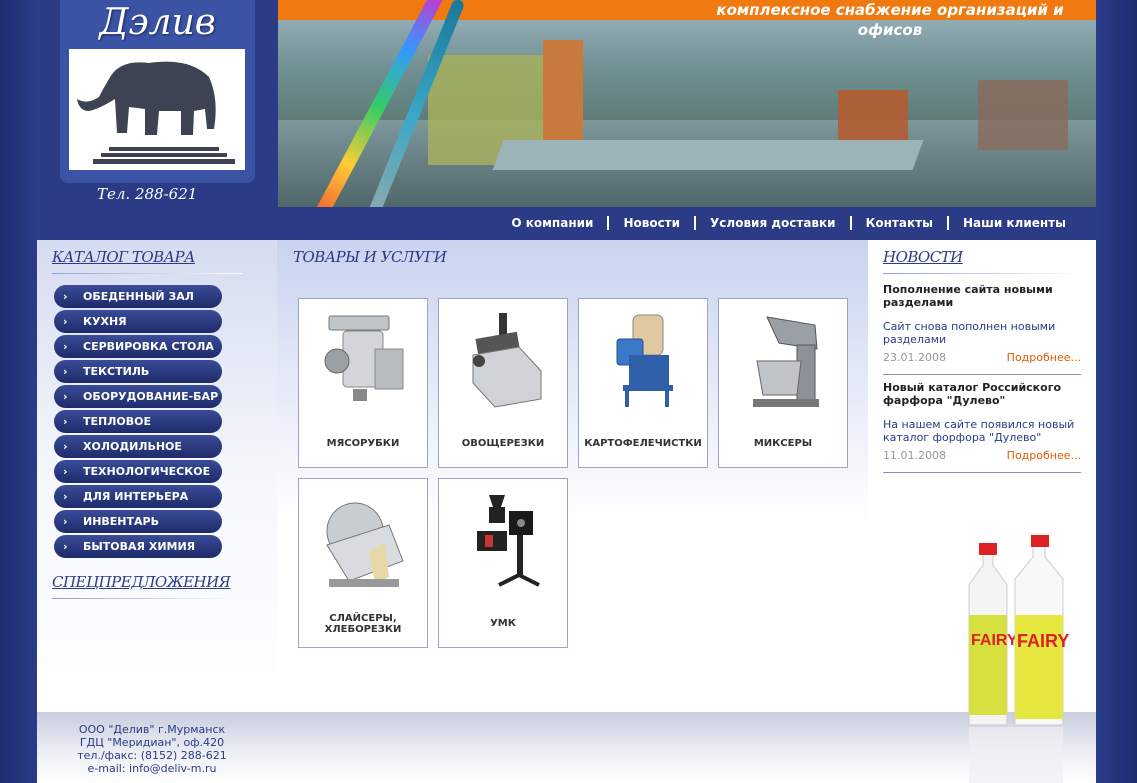 The width and height of the screenshot is (1137, 783). I want to click on footer-company: ООО "Делив" г.Мурманск, so click(152, 729).